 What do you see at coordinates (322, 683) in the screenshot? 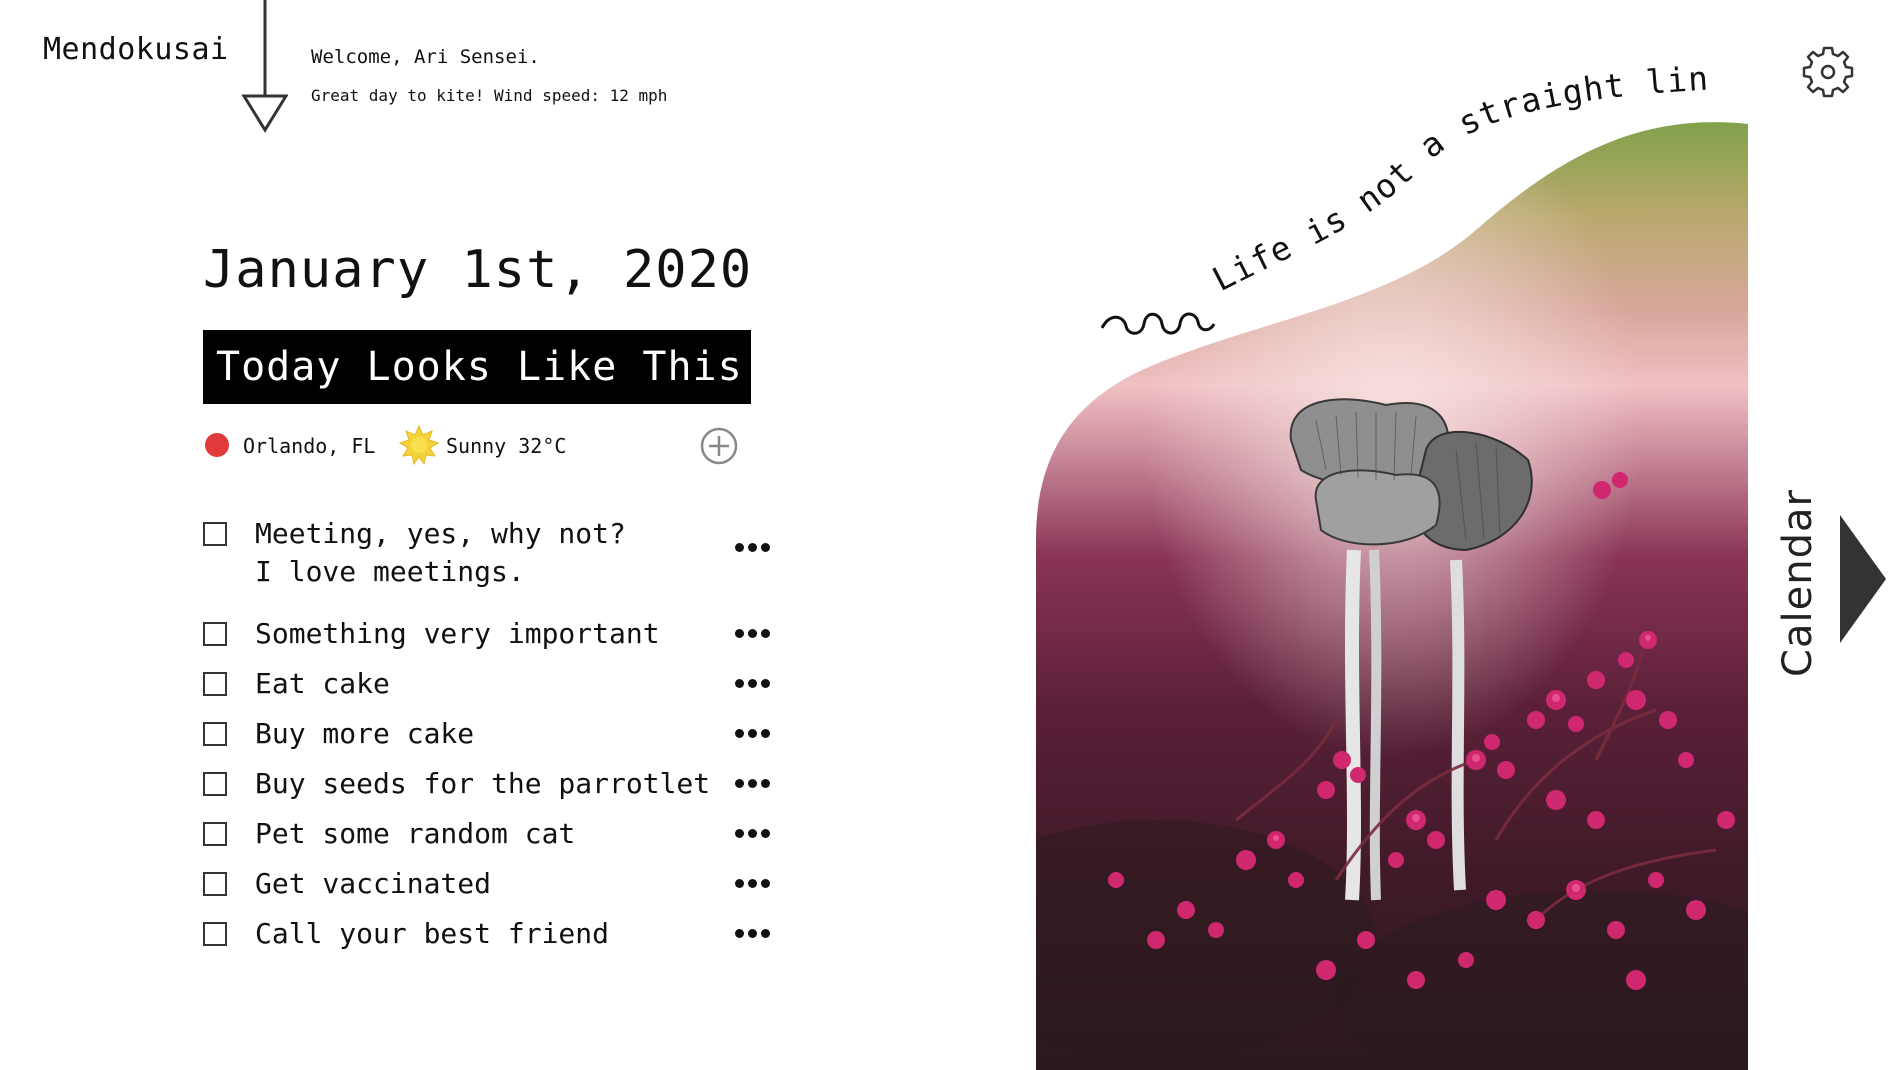
I see `todo-text: Eat cake` at bounding box center [322, 683].